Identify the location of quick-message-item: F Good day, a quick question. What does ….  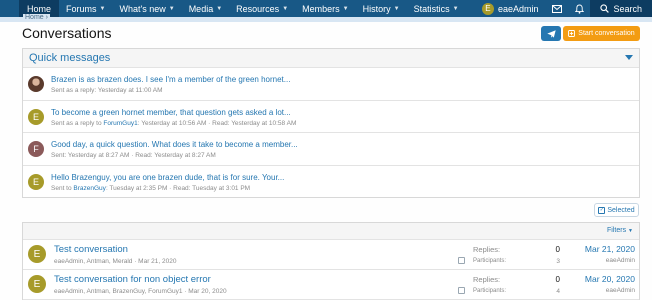
(331, 149).